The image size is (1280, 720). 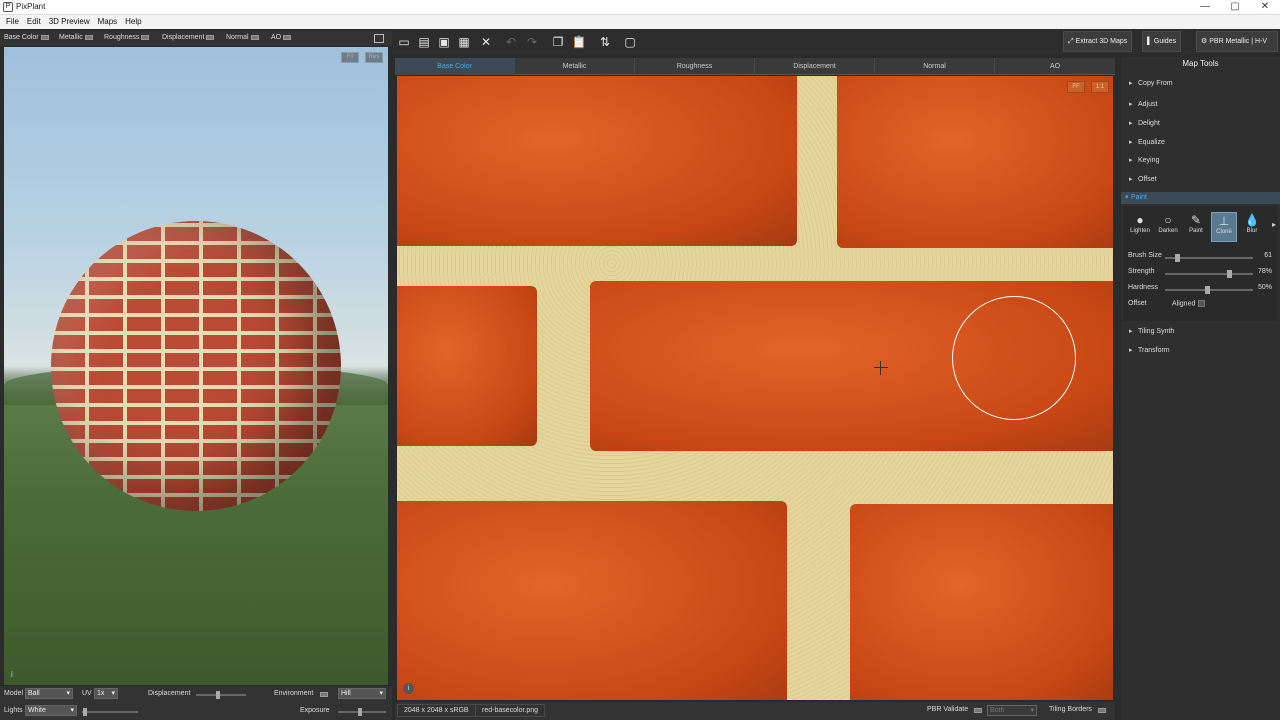 What do you see at coordinates (1140, 227) in the screenshot?
I see `tool-lighten: ● Lighten` at bounding box center [1140, 227].